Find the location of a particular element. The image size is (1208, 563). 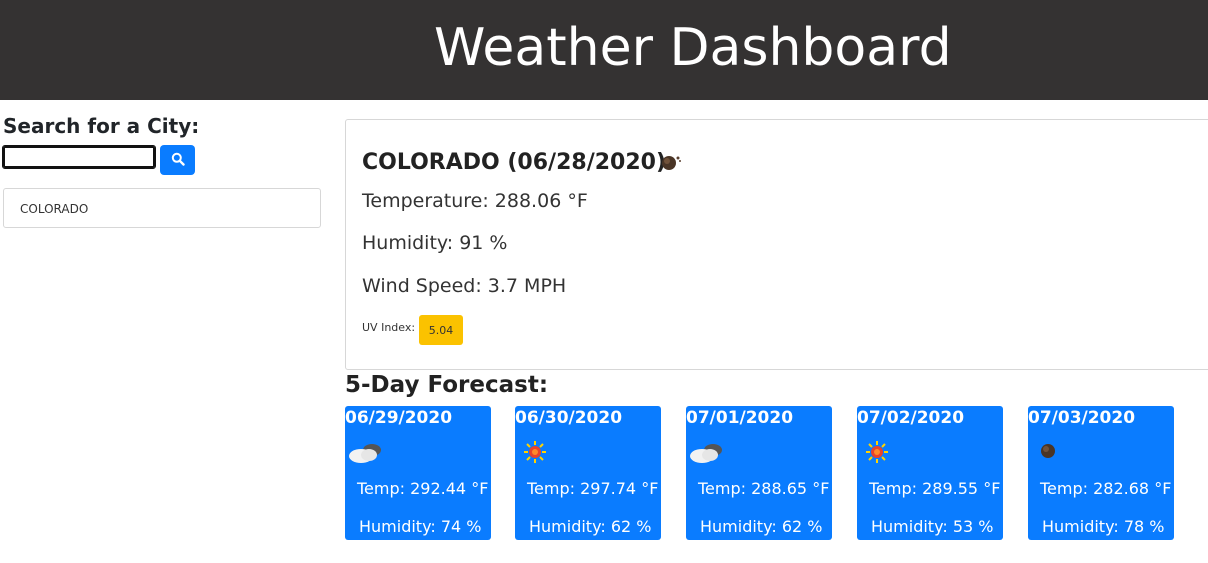

current-city-title: COLORADO (06/28/2020) is located at coordinates (514, 162).